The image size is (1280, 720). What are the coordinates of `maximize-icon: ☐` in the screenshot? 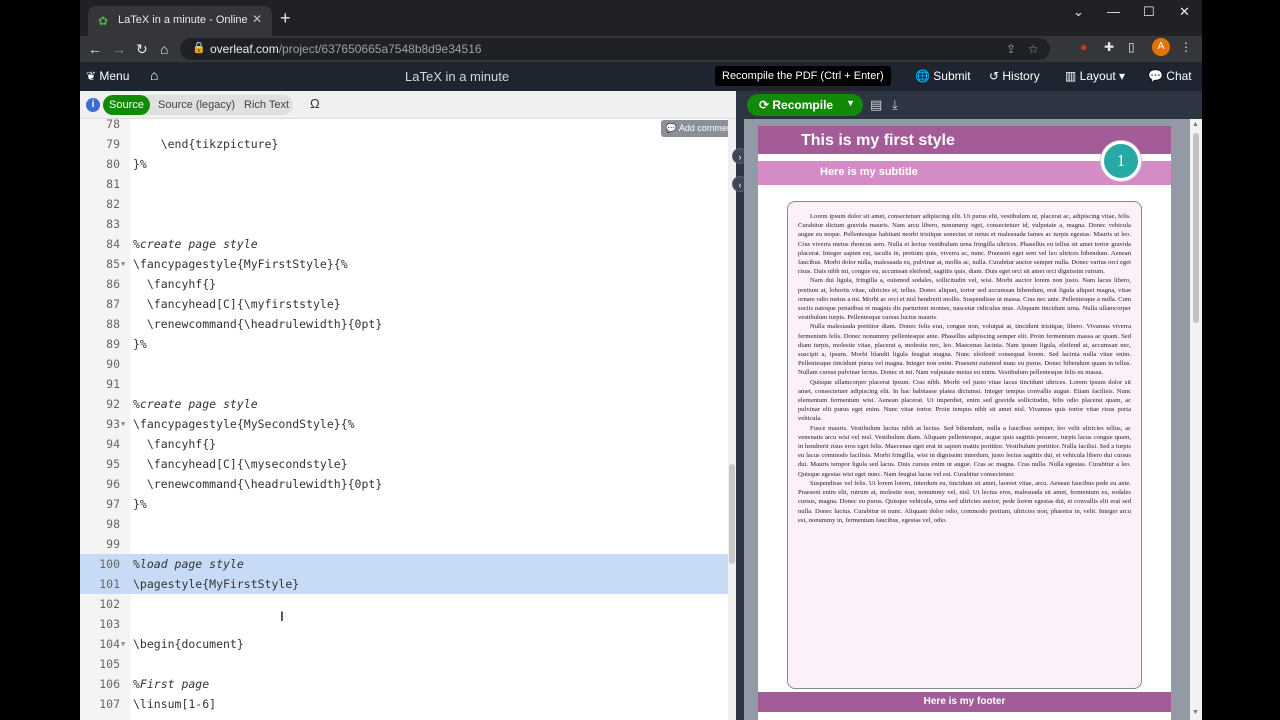 It's located at (1149, 12).